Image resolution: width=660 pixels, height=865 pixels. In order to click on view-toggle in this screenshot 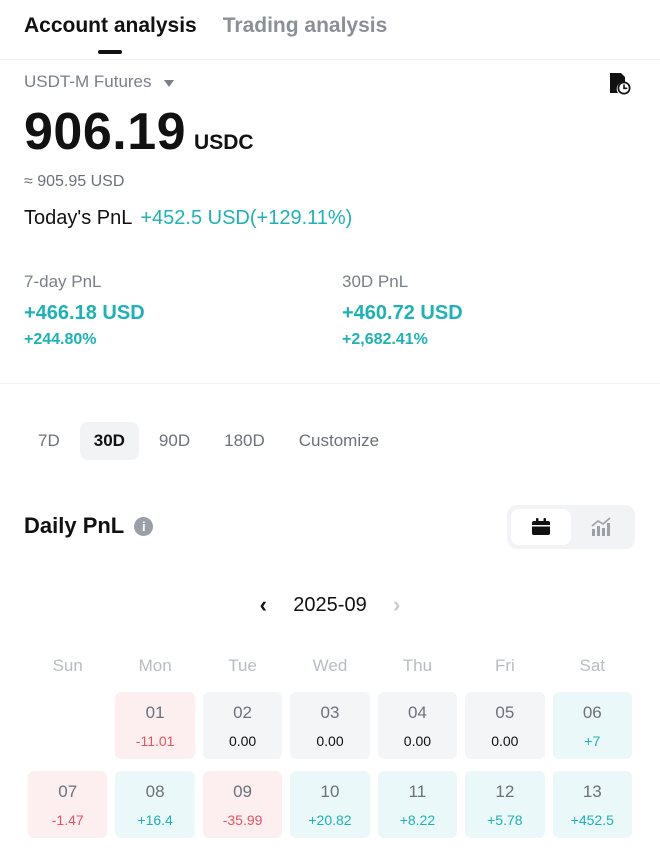, I will do `click(571, 527)`.